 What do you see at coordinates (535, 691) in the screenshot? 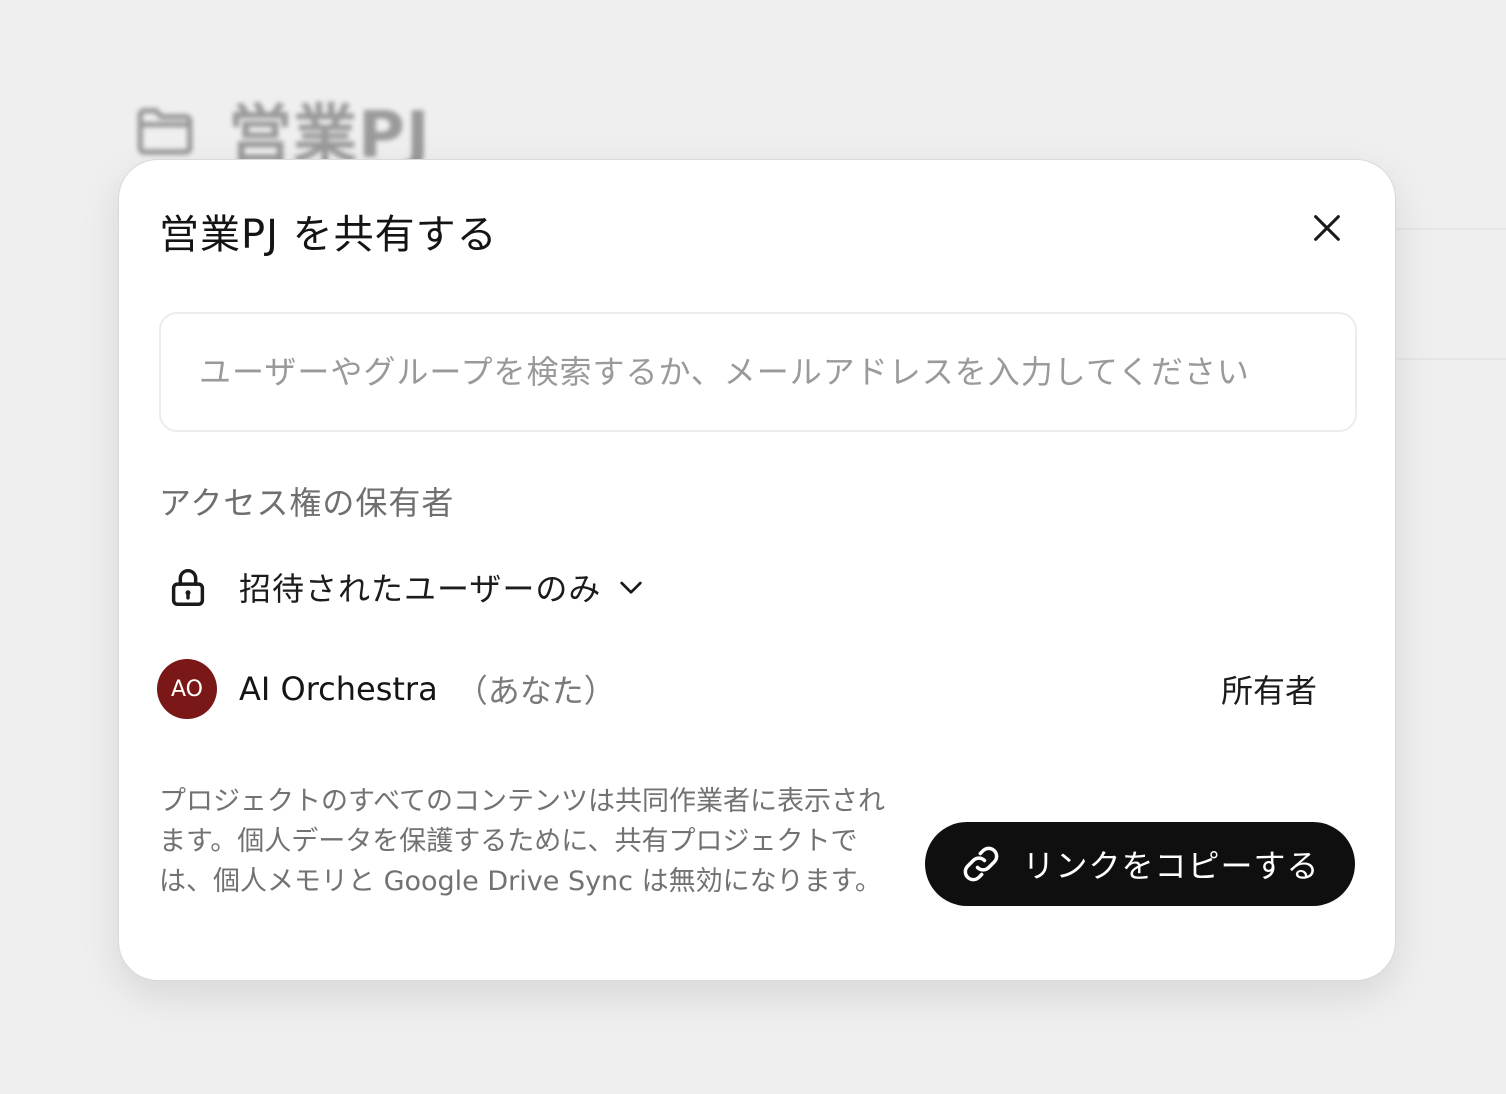
I see `member-you-label: （あなた）` at bounding box center [535, 691].